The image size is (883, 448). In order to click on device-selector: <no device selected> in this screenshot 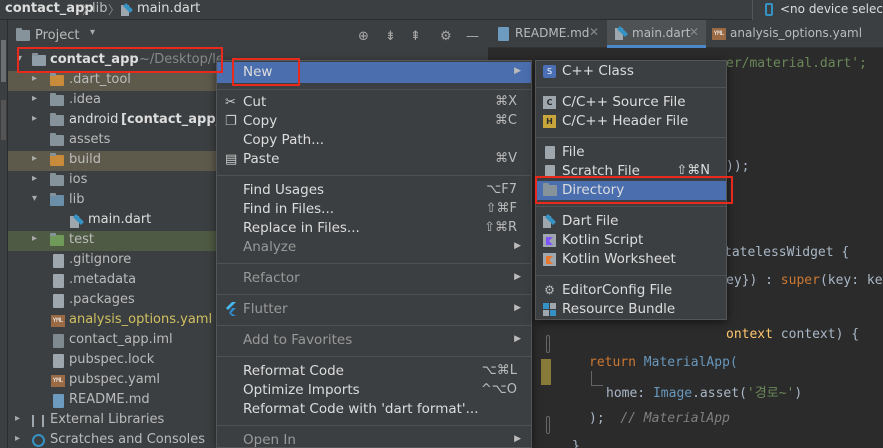, I will do `click(817, 10)`.